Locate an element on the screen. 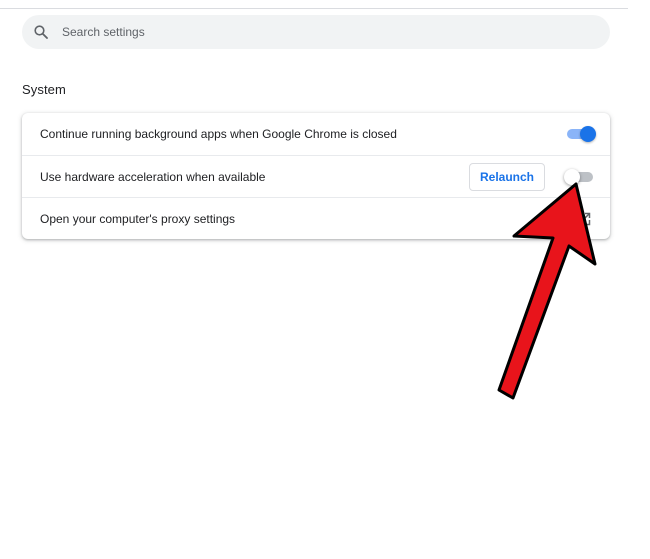 Image resolution: width=650 pixels, height=559 pixels. background-apps-toggle is located at coordinates (581, 134).